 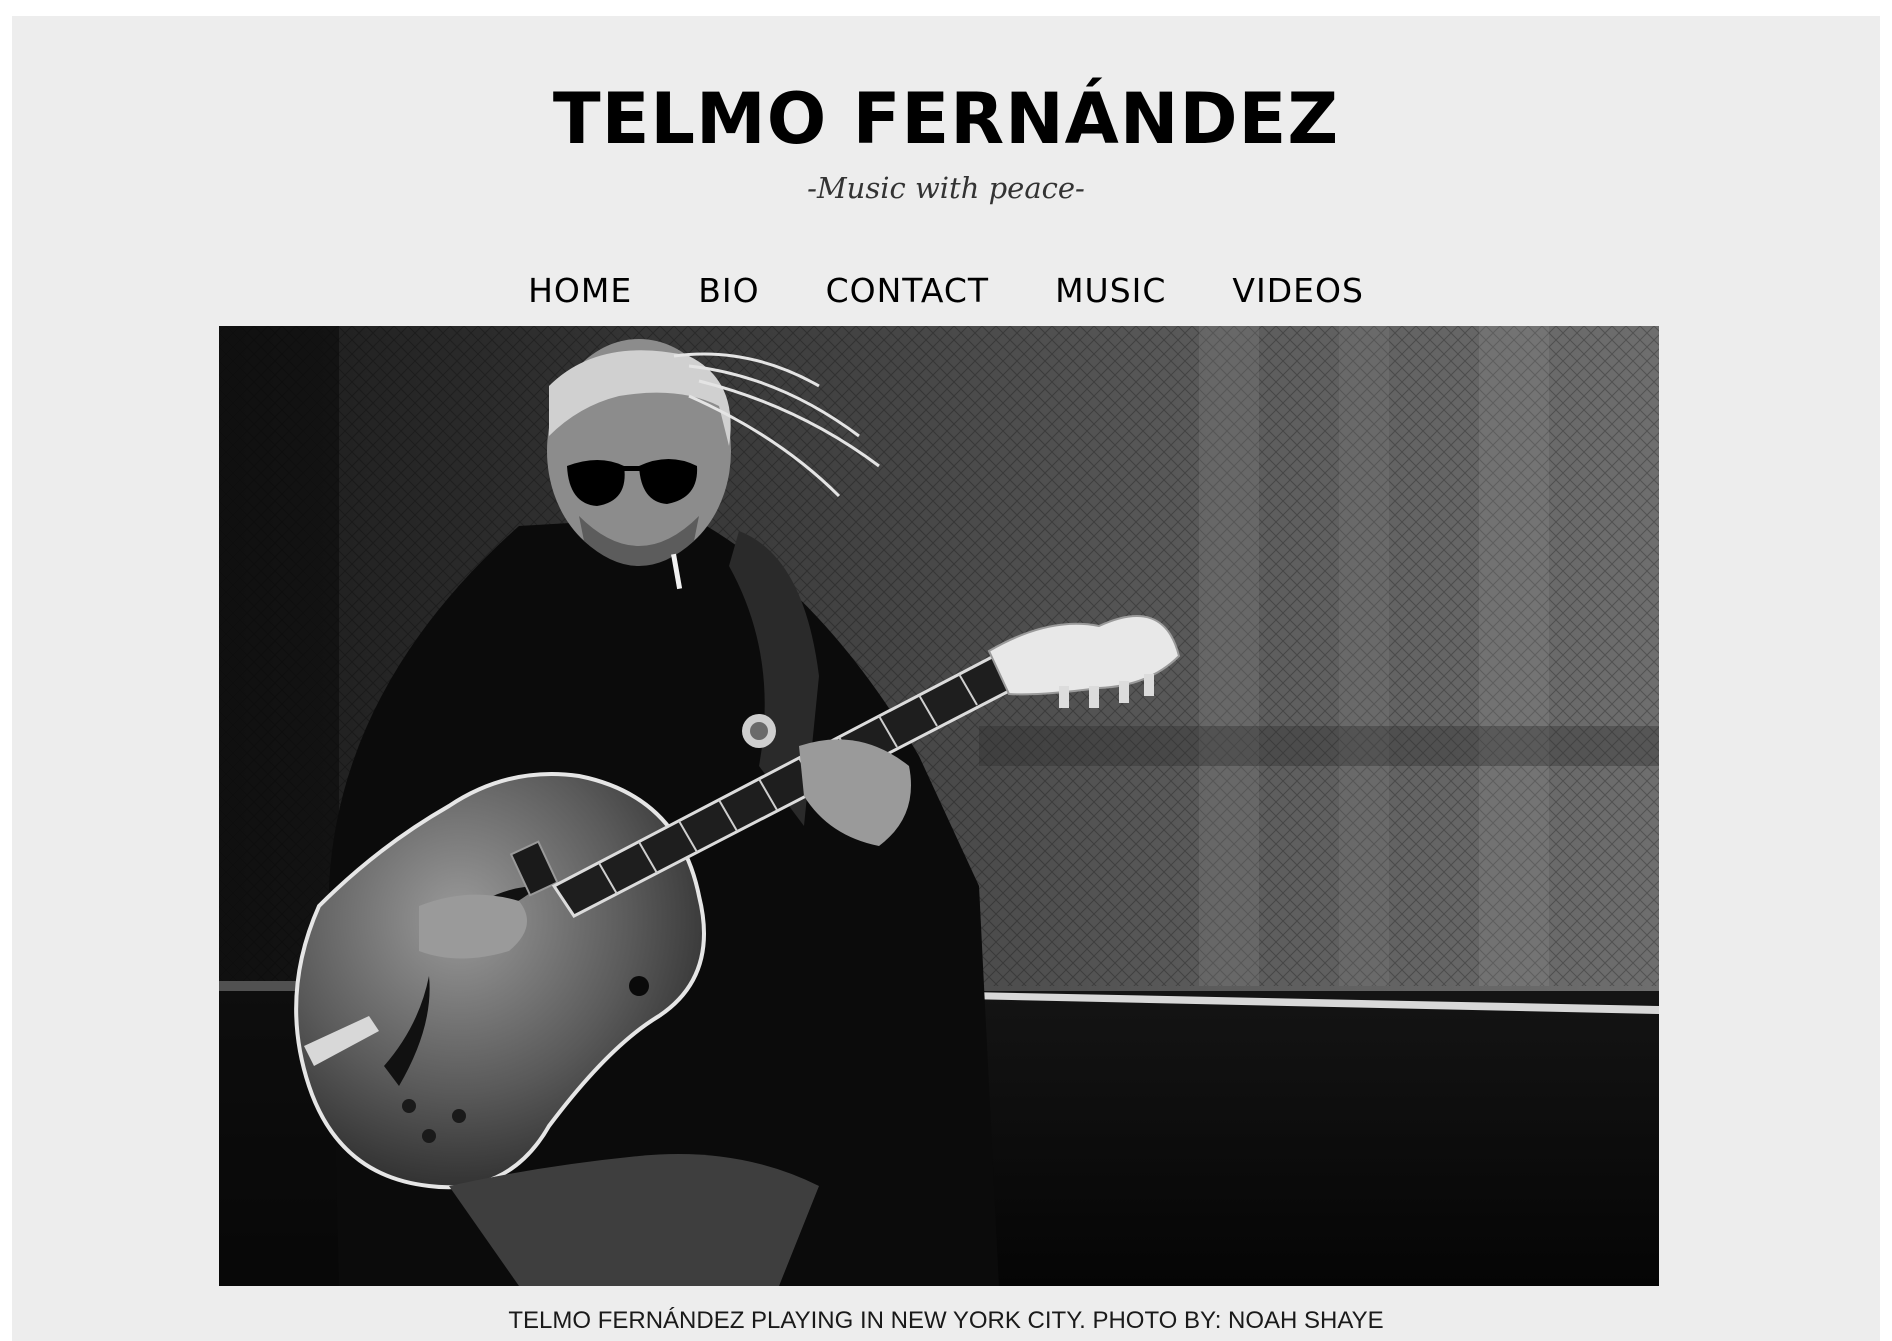 I want to click on nav-item-home: HOME, so click(x=580, y=291).